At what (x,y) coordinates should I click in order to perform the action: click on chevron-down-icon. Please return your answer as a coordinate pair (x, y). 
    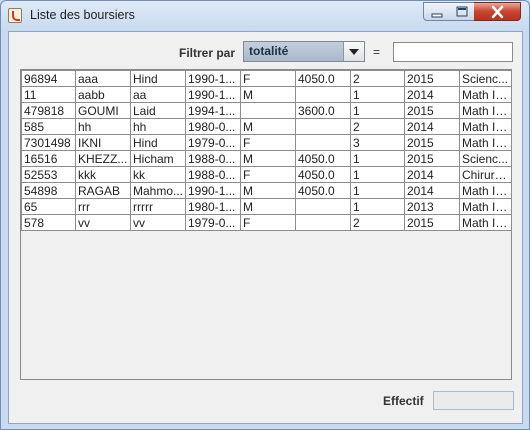
    Looking at the image, I should click on (353, 51).